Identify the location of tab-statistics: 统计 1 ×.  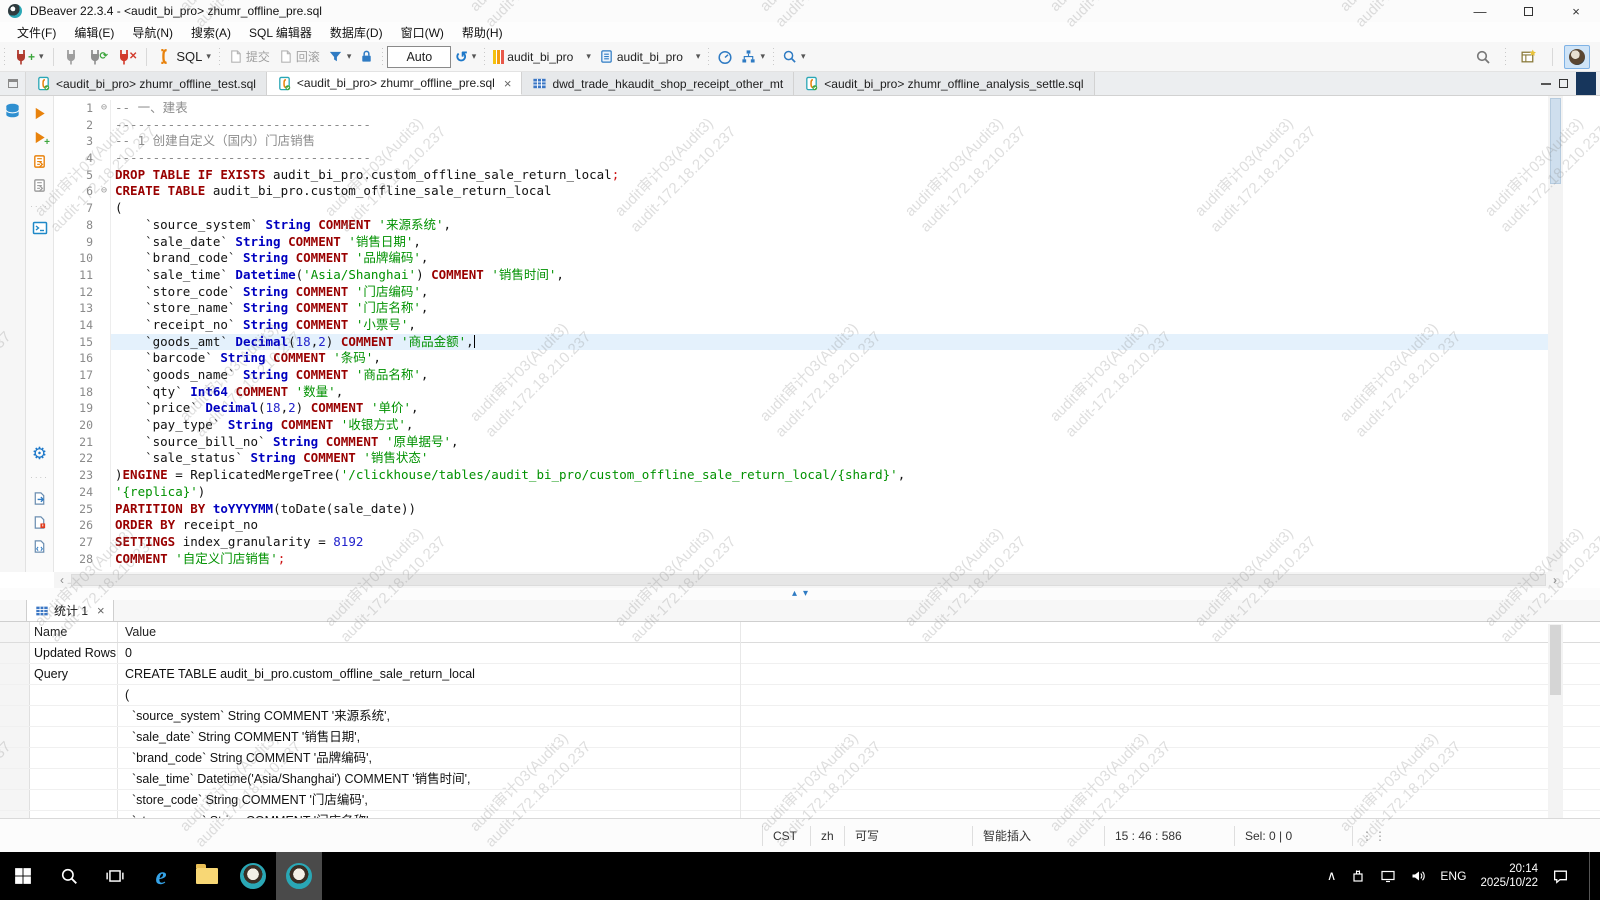
(70, 610).